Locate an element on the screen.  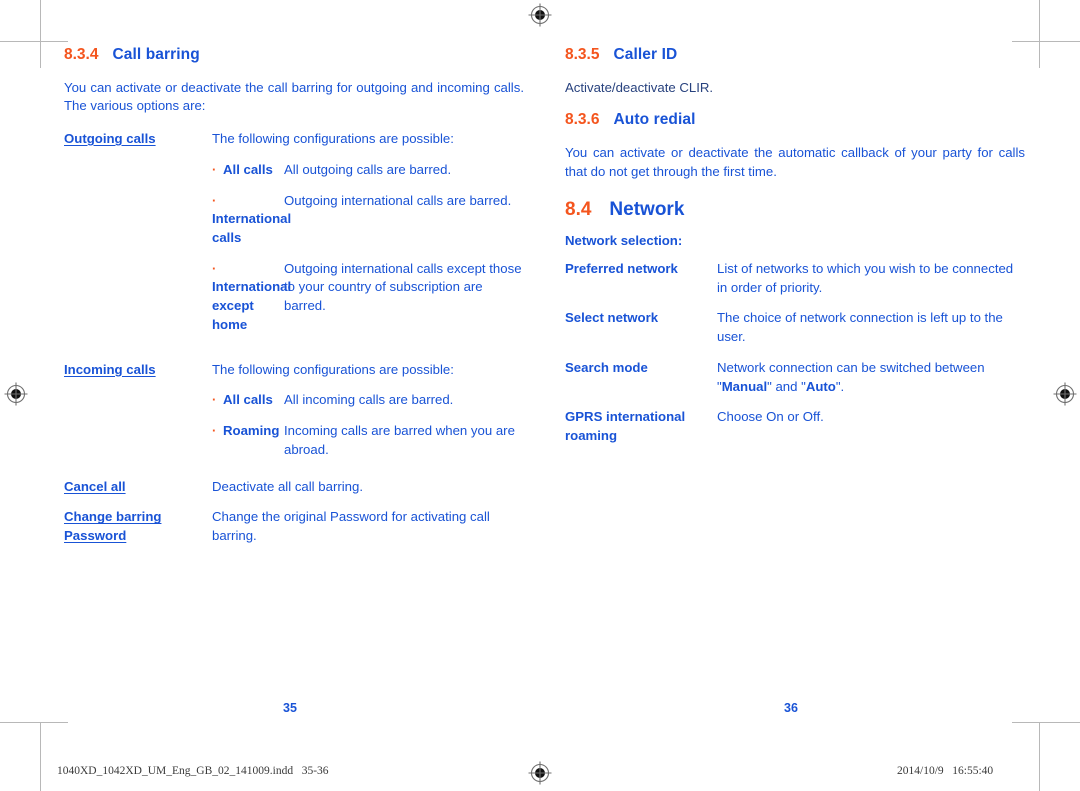
term-label: International calls is located at coordinates (252, 228).